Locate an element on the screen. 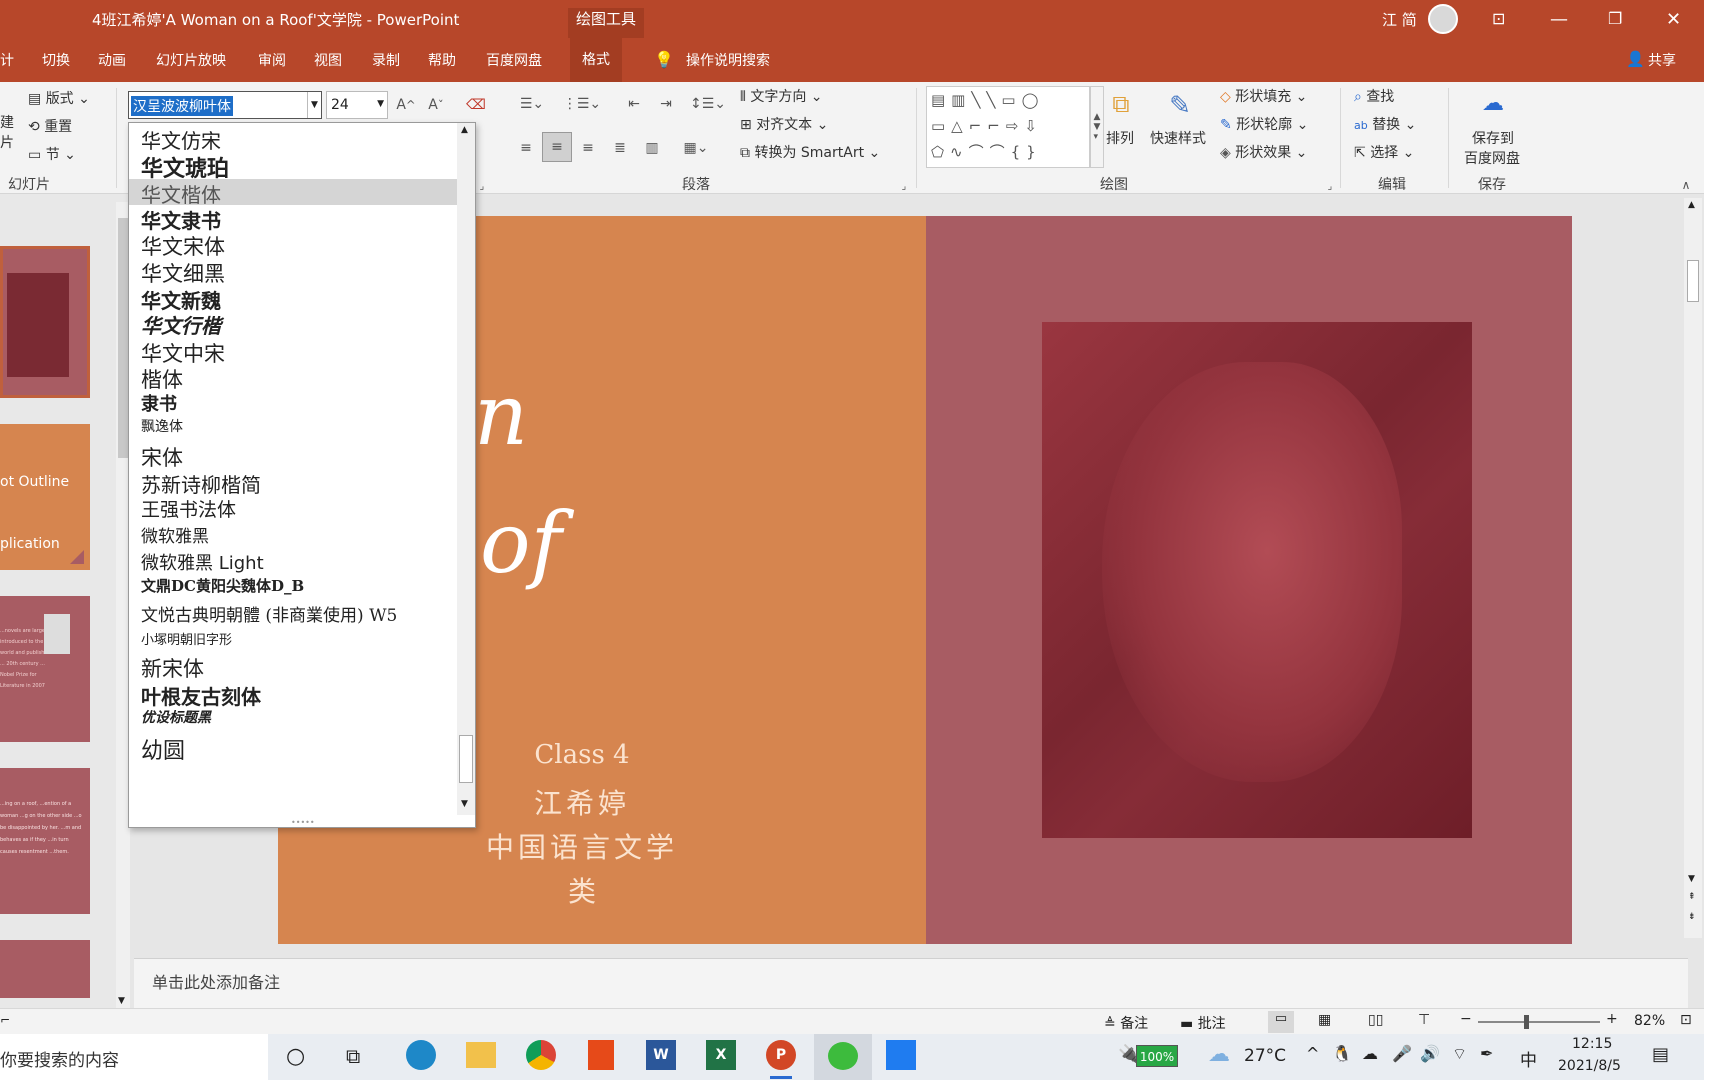  tab-format: 格式 is located at coordinates (596, 60).